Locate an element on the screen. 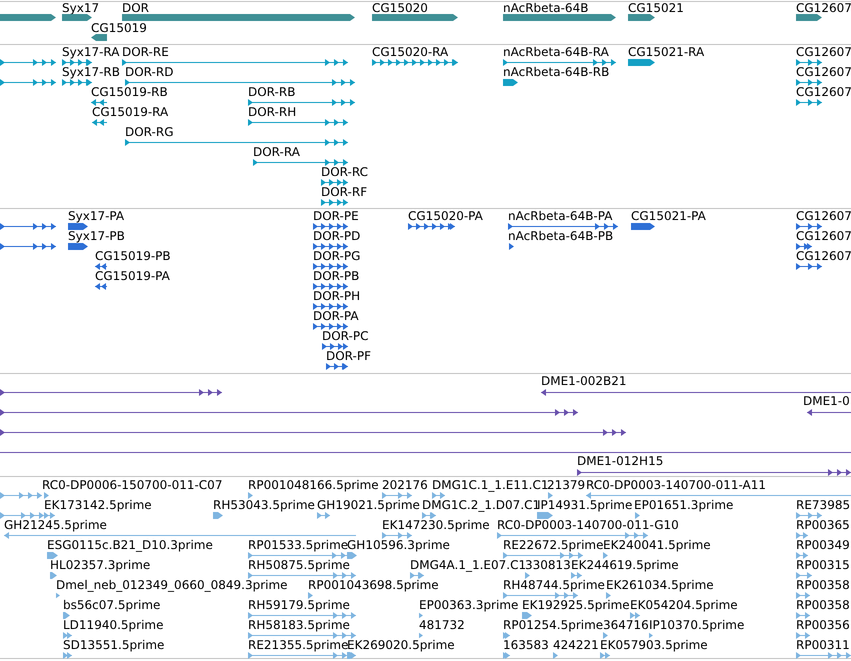 This screenshot has height=661, width=851. feature-label: Syx17-PA is located at coordinates (96, 216).